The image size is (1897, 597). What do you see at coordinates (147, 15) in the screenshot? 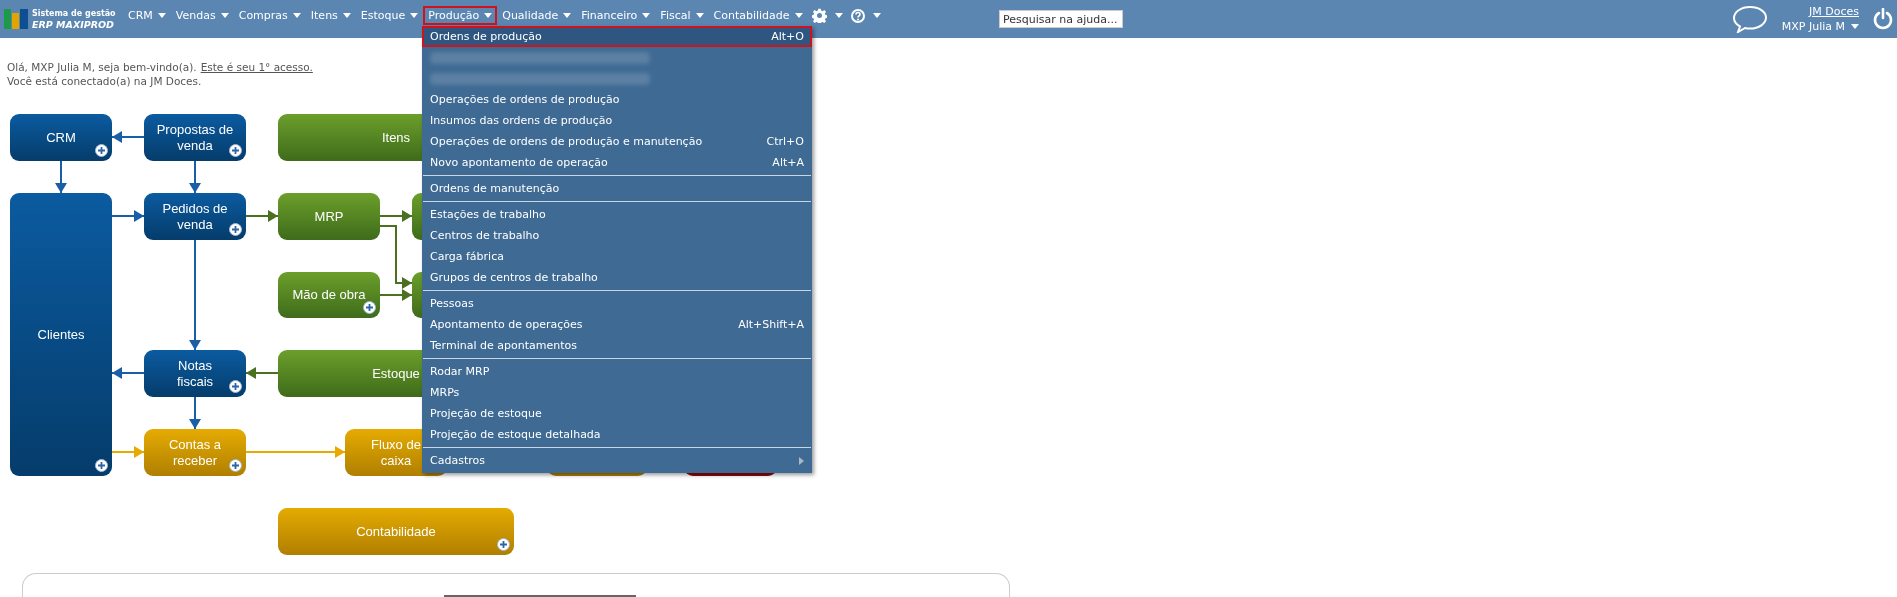
I see `nav-menu-item: CRM` at bounding box center [147, 15].